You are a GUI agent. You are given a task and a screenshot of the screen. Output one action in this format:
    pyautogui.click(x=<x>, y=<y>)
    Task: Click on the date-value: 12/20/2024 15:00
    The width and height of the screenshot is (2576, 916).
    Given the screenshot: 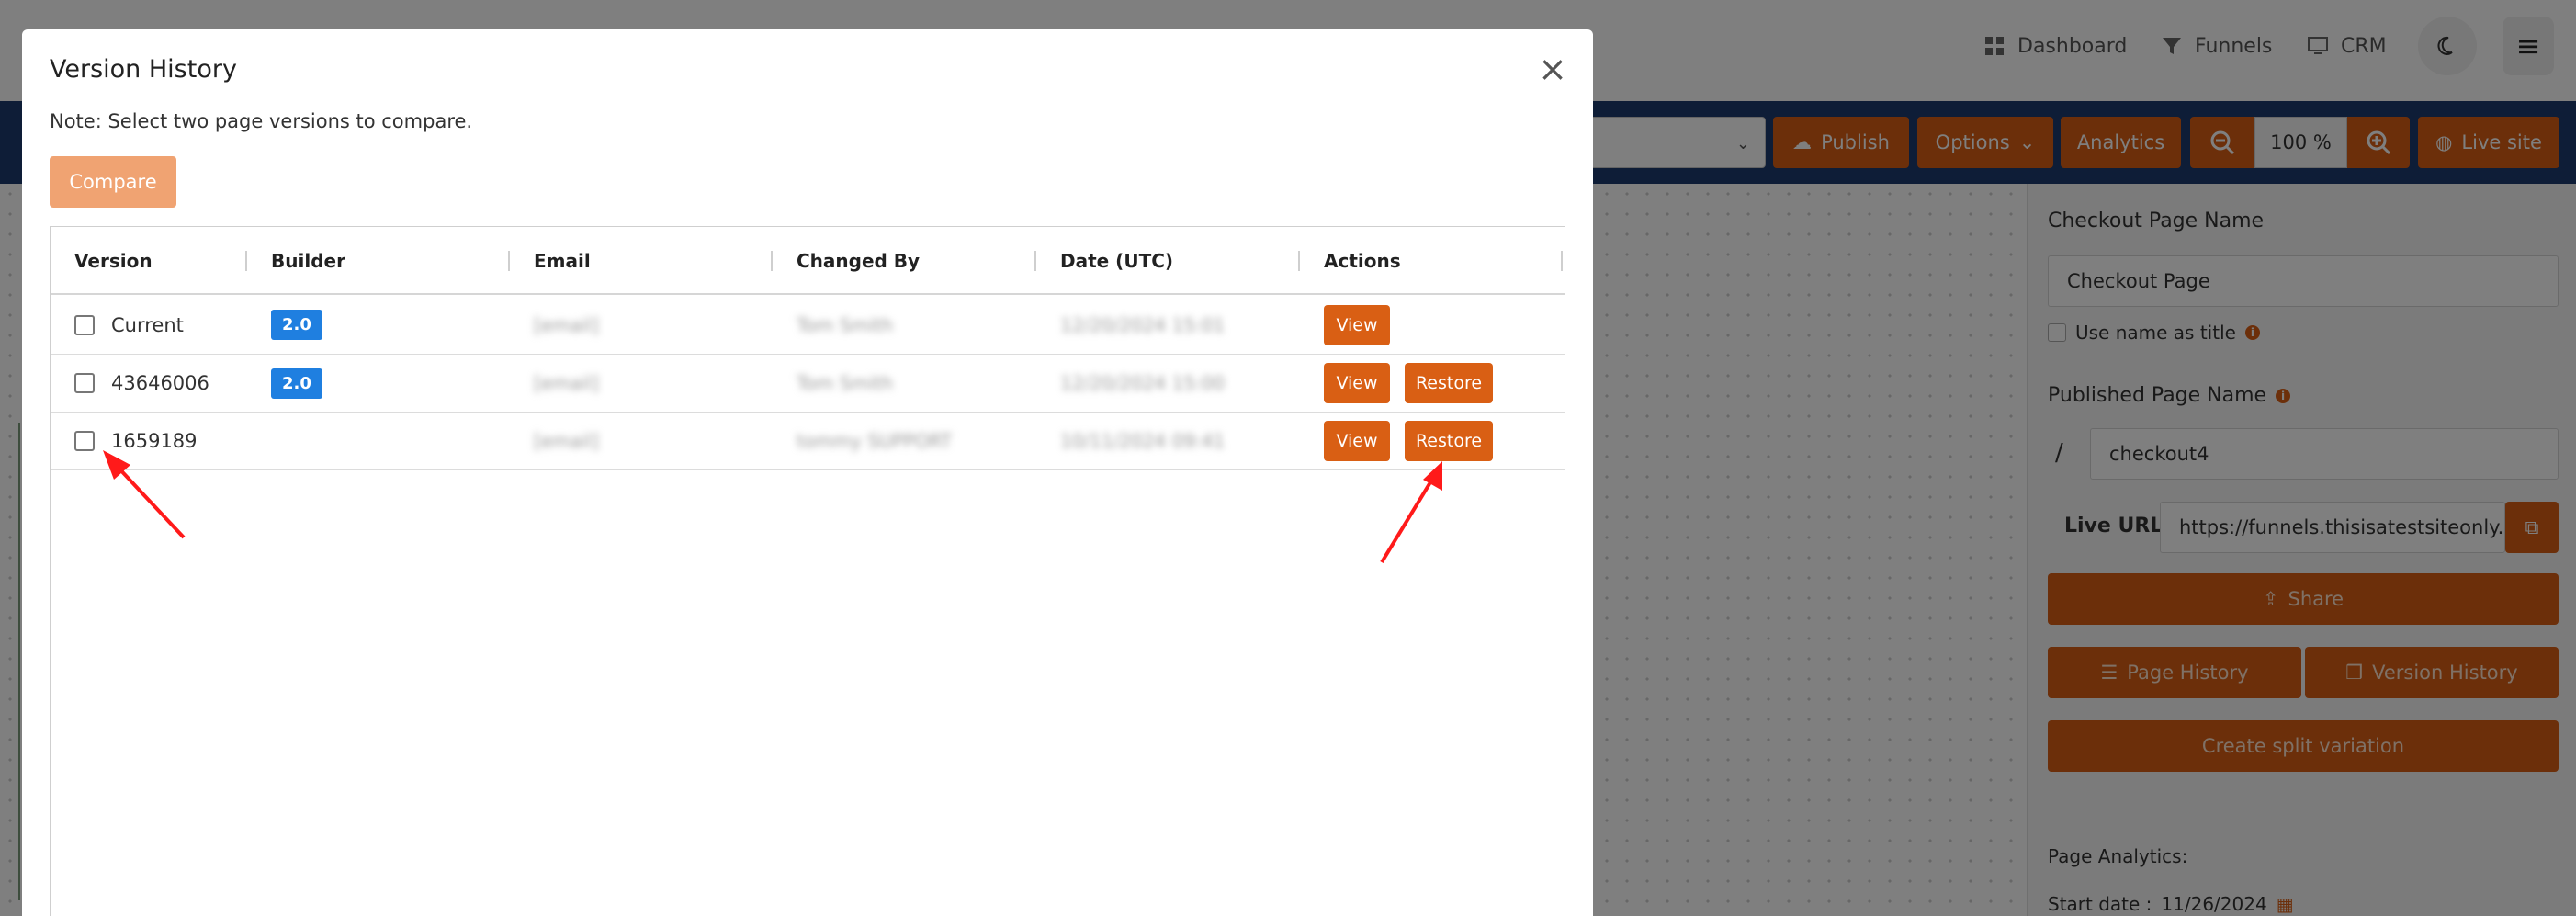 What is the action you would take?
    pyautogui.click(x=1143, y=383)
    